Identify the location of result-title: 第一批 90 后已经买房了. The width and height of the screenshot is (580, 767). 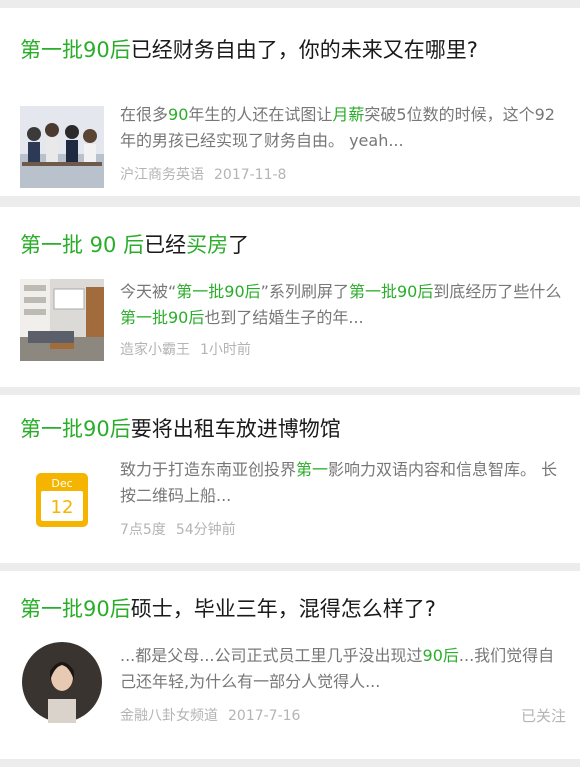
(280, 245).